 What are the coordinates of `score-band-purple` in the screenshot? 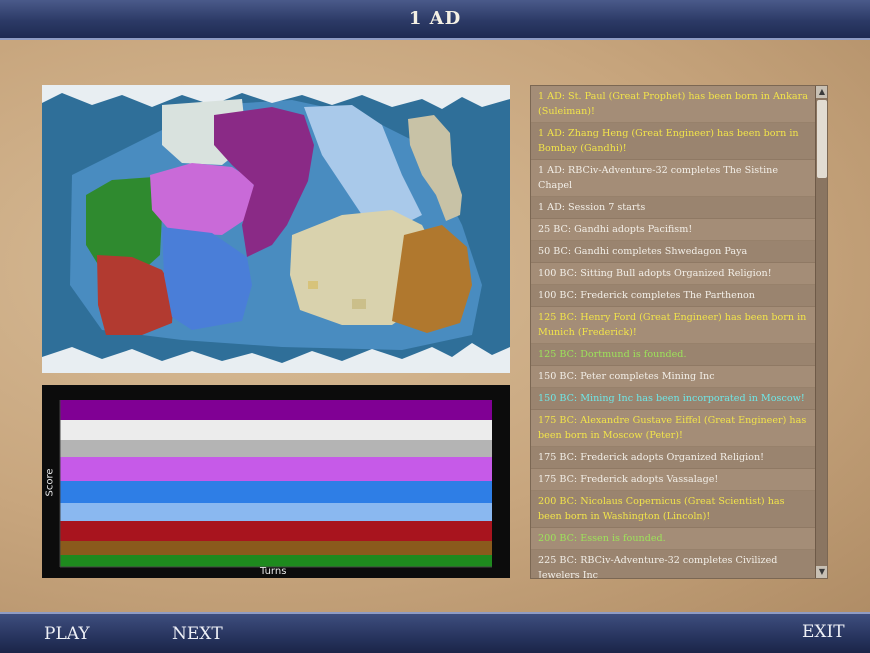 It's located at (276, 410).